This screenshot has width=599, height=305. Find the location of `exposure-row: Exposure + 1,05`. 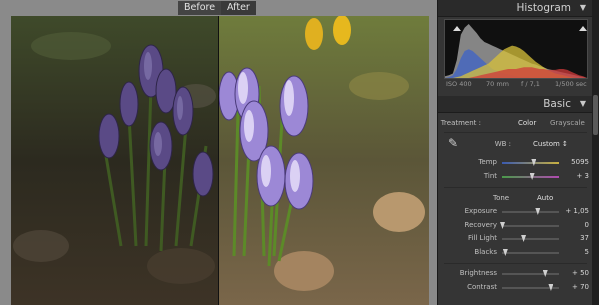

exposure-row: Exposure + 1,05 is located at coordinates (515, 211).